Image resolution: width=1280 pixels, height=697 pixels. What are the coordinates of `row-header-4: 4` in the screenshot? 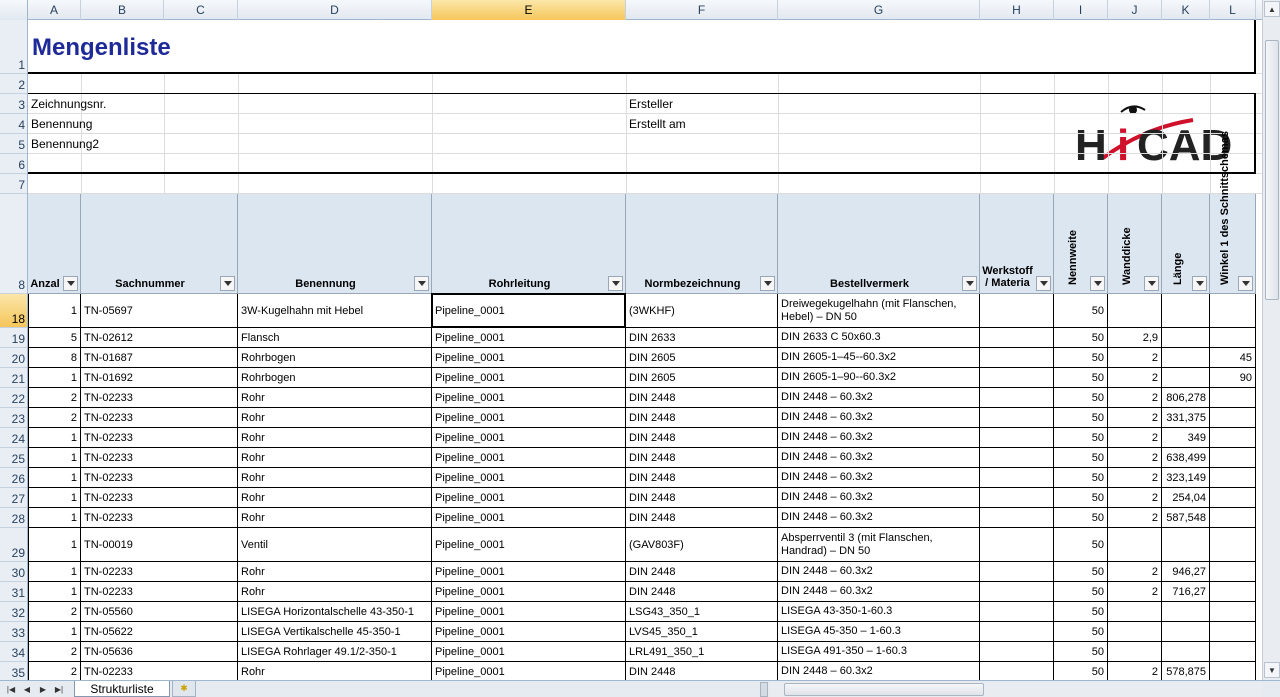 It's located at (13, 124).